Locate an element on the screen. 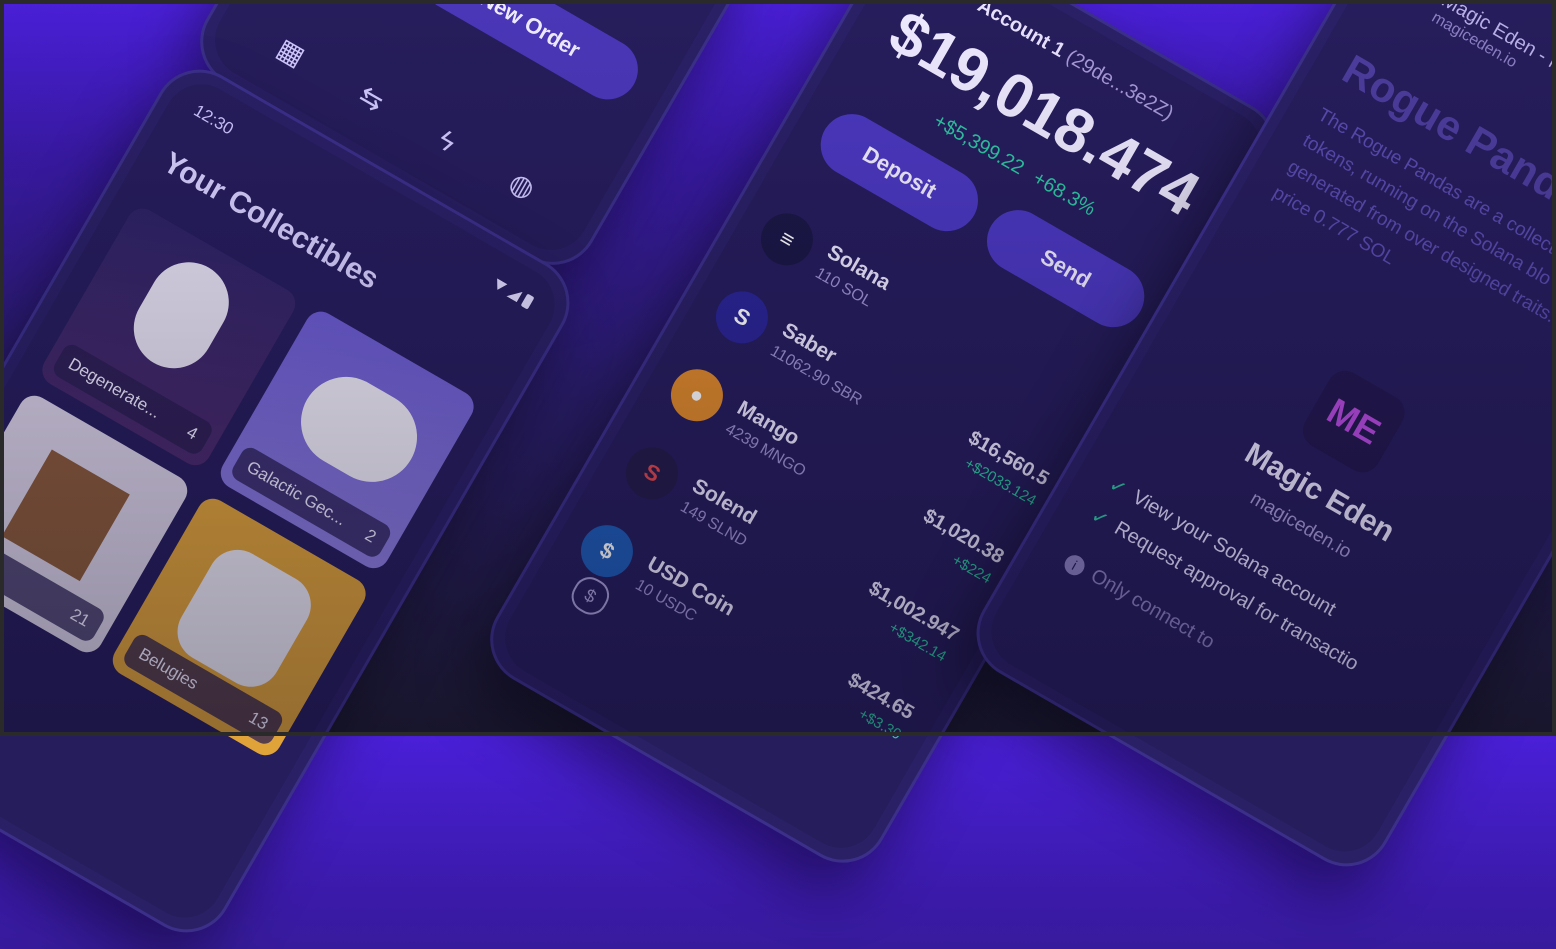 This screenshot has height=949, width=1556. collection-count: 21 is located at coordinates (80, 617).